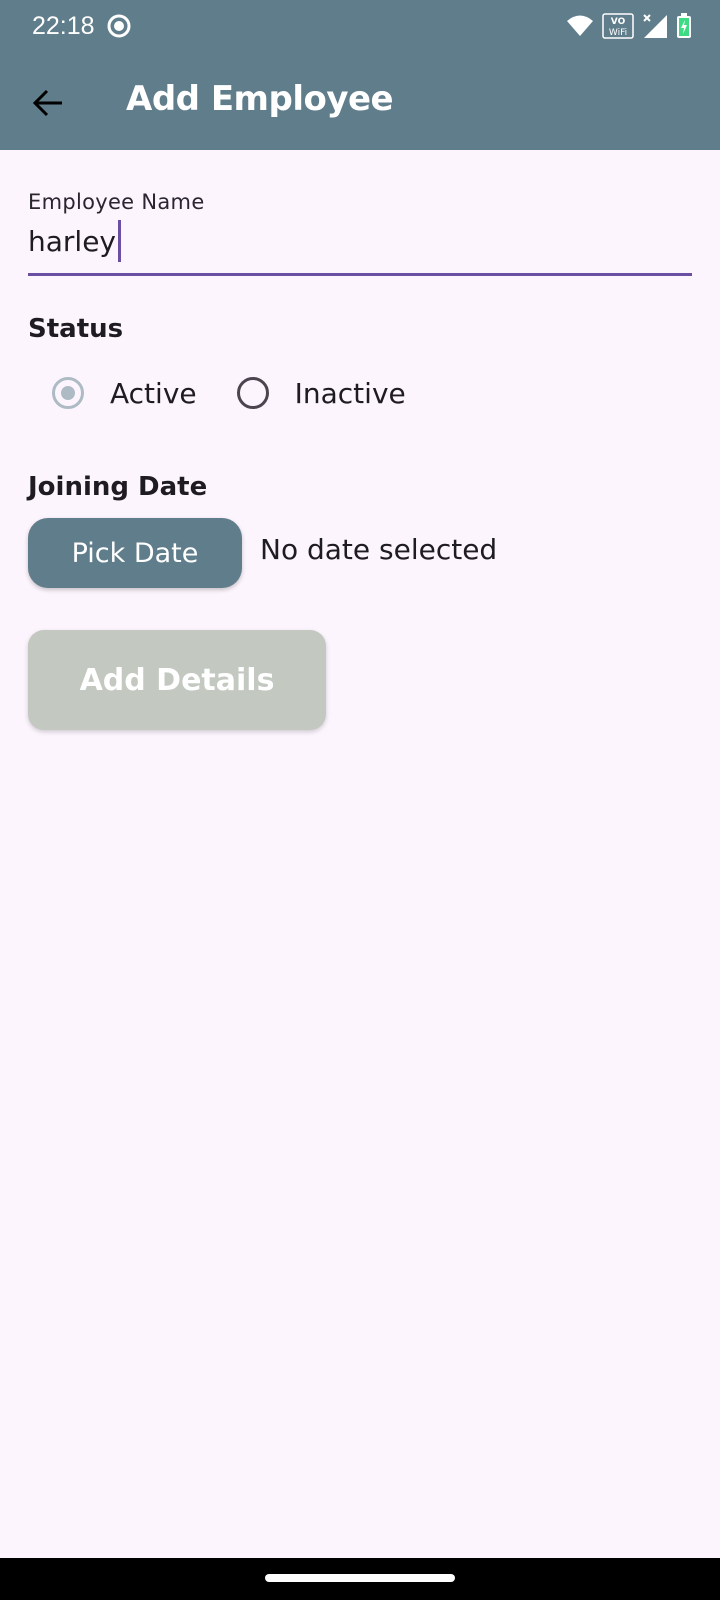 The height and width of the screenshot is (1600, 720). What do you see at coordinates (119, 241) in the screenshot?
I see `text-cursor` at bounding box center [119, 241].